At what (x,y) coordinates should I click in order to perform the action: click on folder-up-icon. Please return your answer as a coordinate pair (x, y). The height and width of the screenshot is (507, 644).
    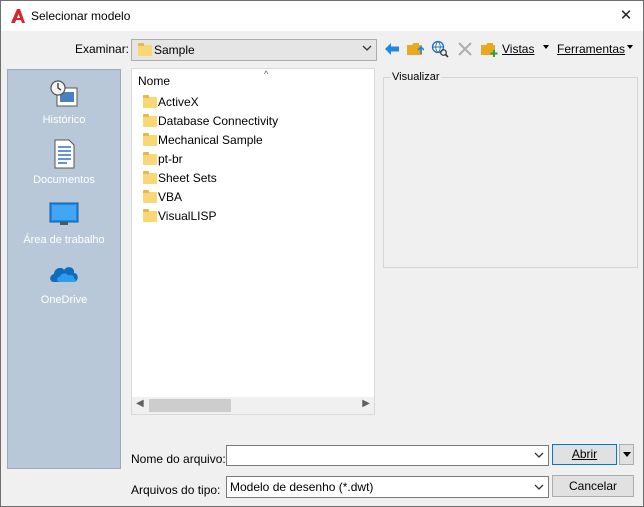
    Looking at the image, I should click on (415, 49).